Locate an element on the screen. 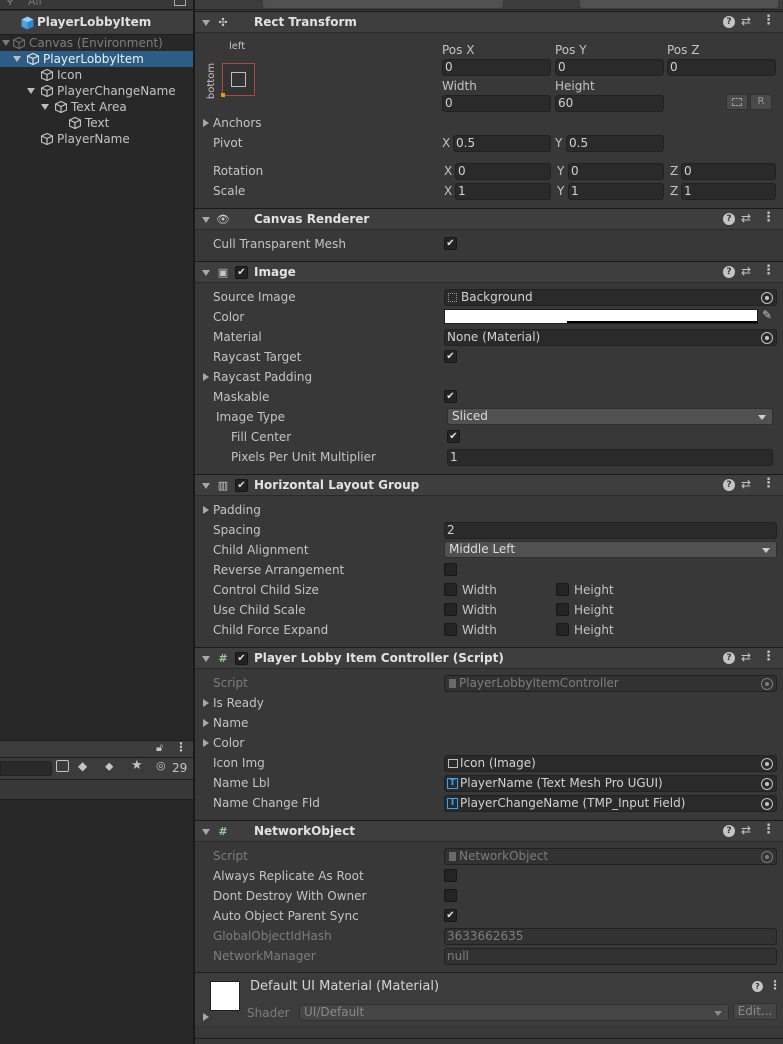 The image size is (783, 1044). favorite-star-icon: ★ is located at coordinates (137, 765).